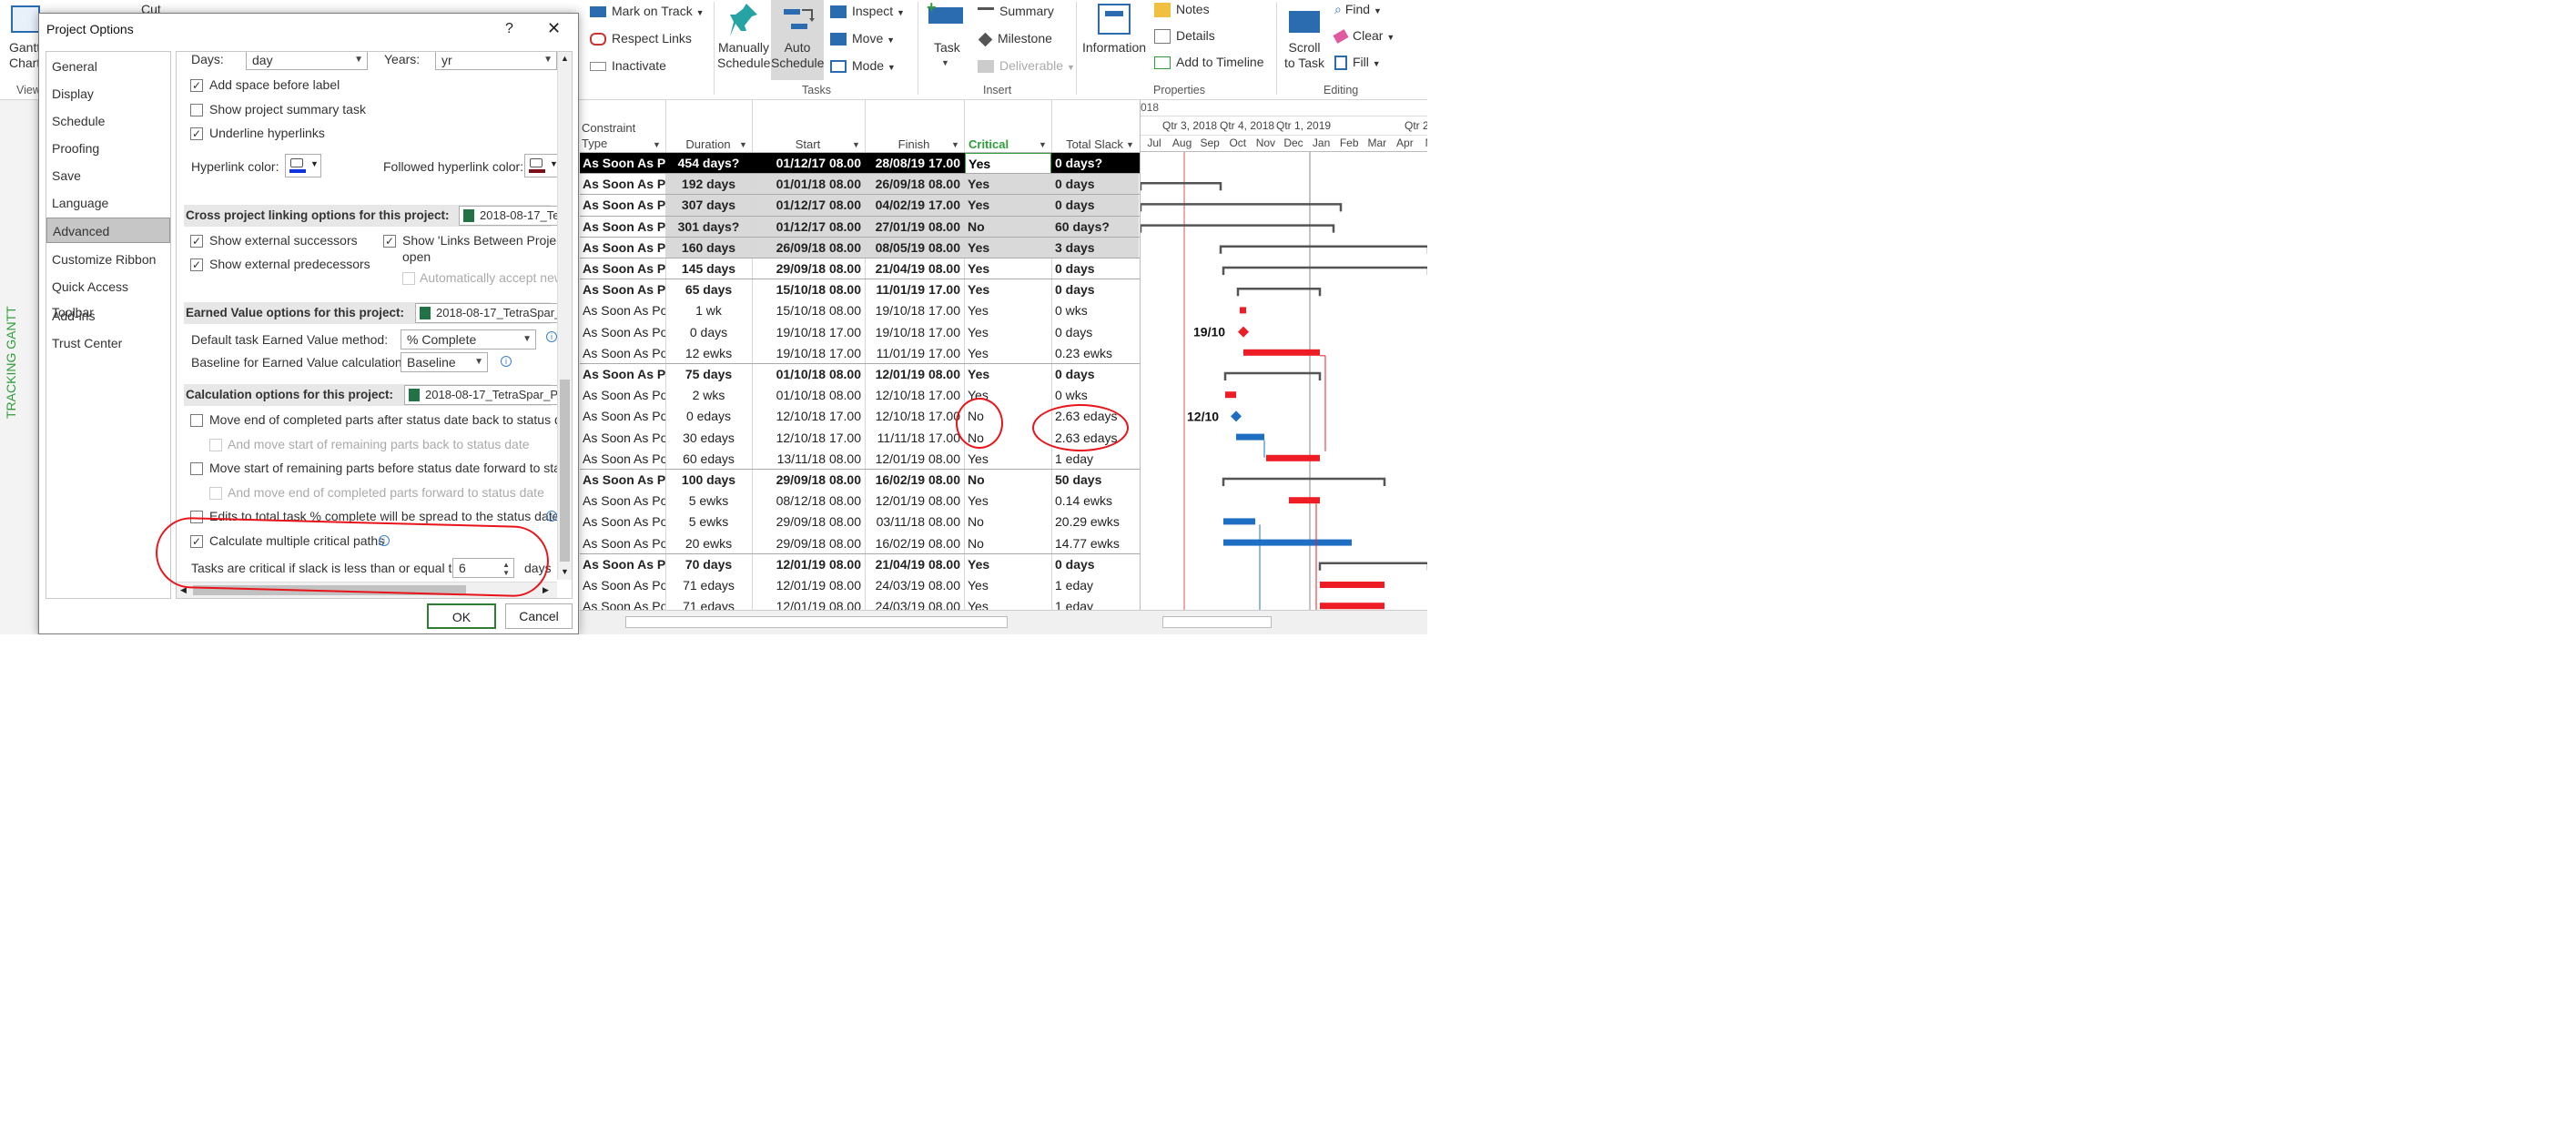  Describe the element at coordinates (641, 38) in the screenshot. I see `respect-links-button: Respect Links` at that location.